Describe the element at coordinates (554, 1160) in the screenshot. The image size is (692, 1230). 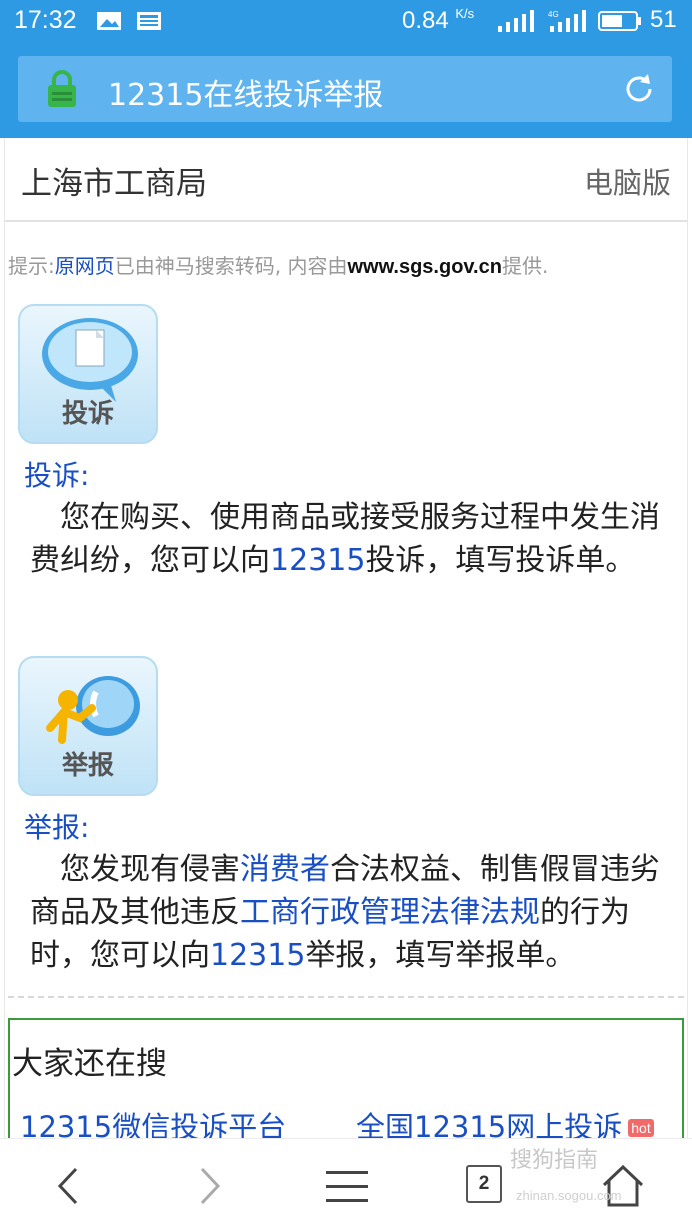
I see `watermark: 搜狗指南` at that location.